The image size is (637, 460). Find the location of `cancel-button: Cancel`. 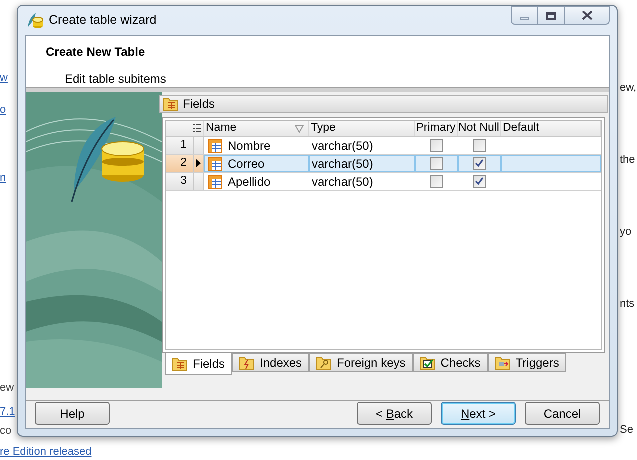

cancel-button: Cancel is located at coordinates (562, 413).